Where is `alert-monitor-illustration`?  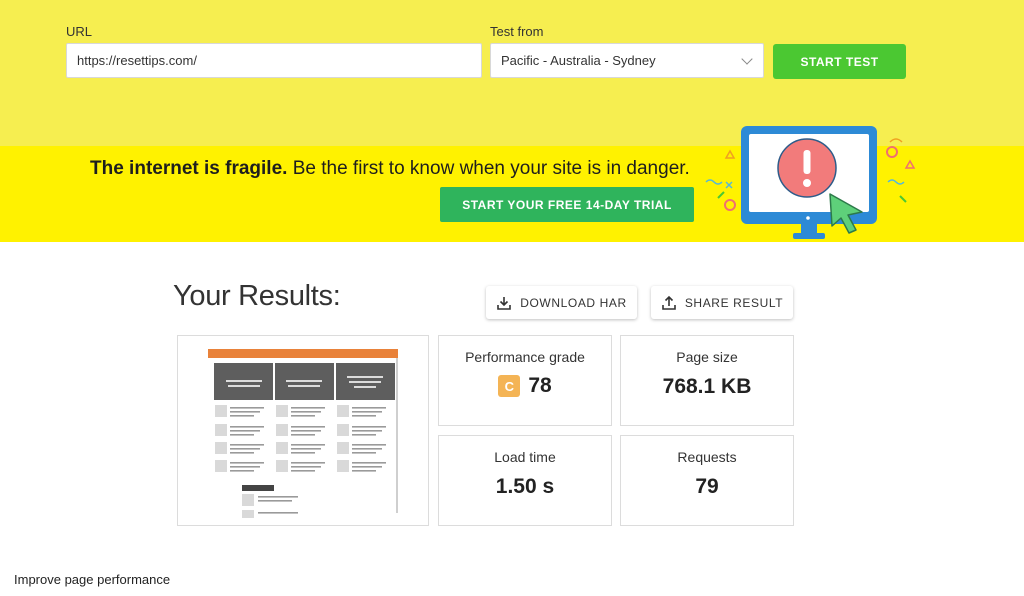
alert-monitor-illustration is located at coordinates (810, 182).